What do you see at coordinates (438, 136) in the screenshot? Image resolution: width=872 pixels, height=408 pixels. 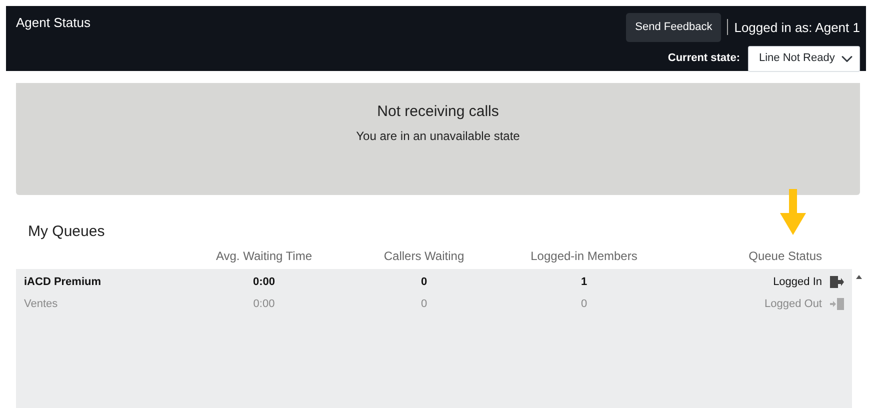 I see `banner-subtitle: You are in an unavailable state` at bounding box center [438, 136].